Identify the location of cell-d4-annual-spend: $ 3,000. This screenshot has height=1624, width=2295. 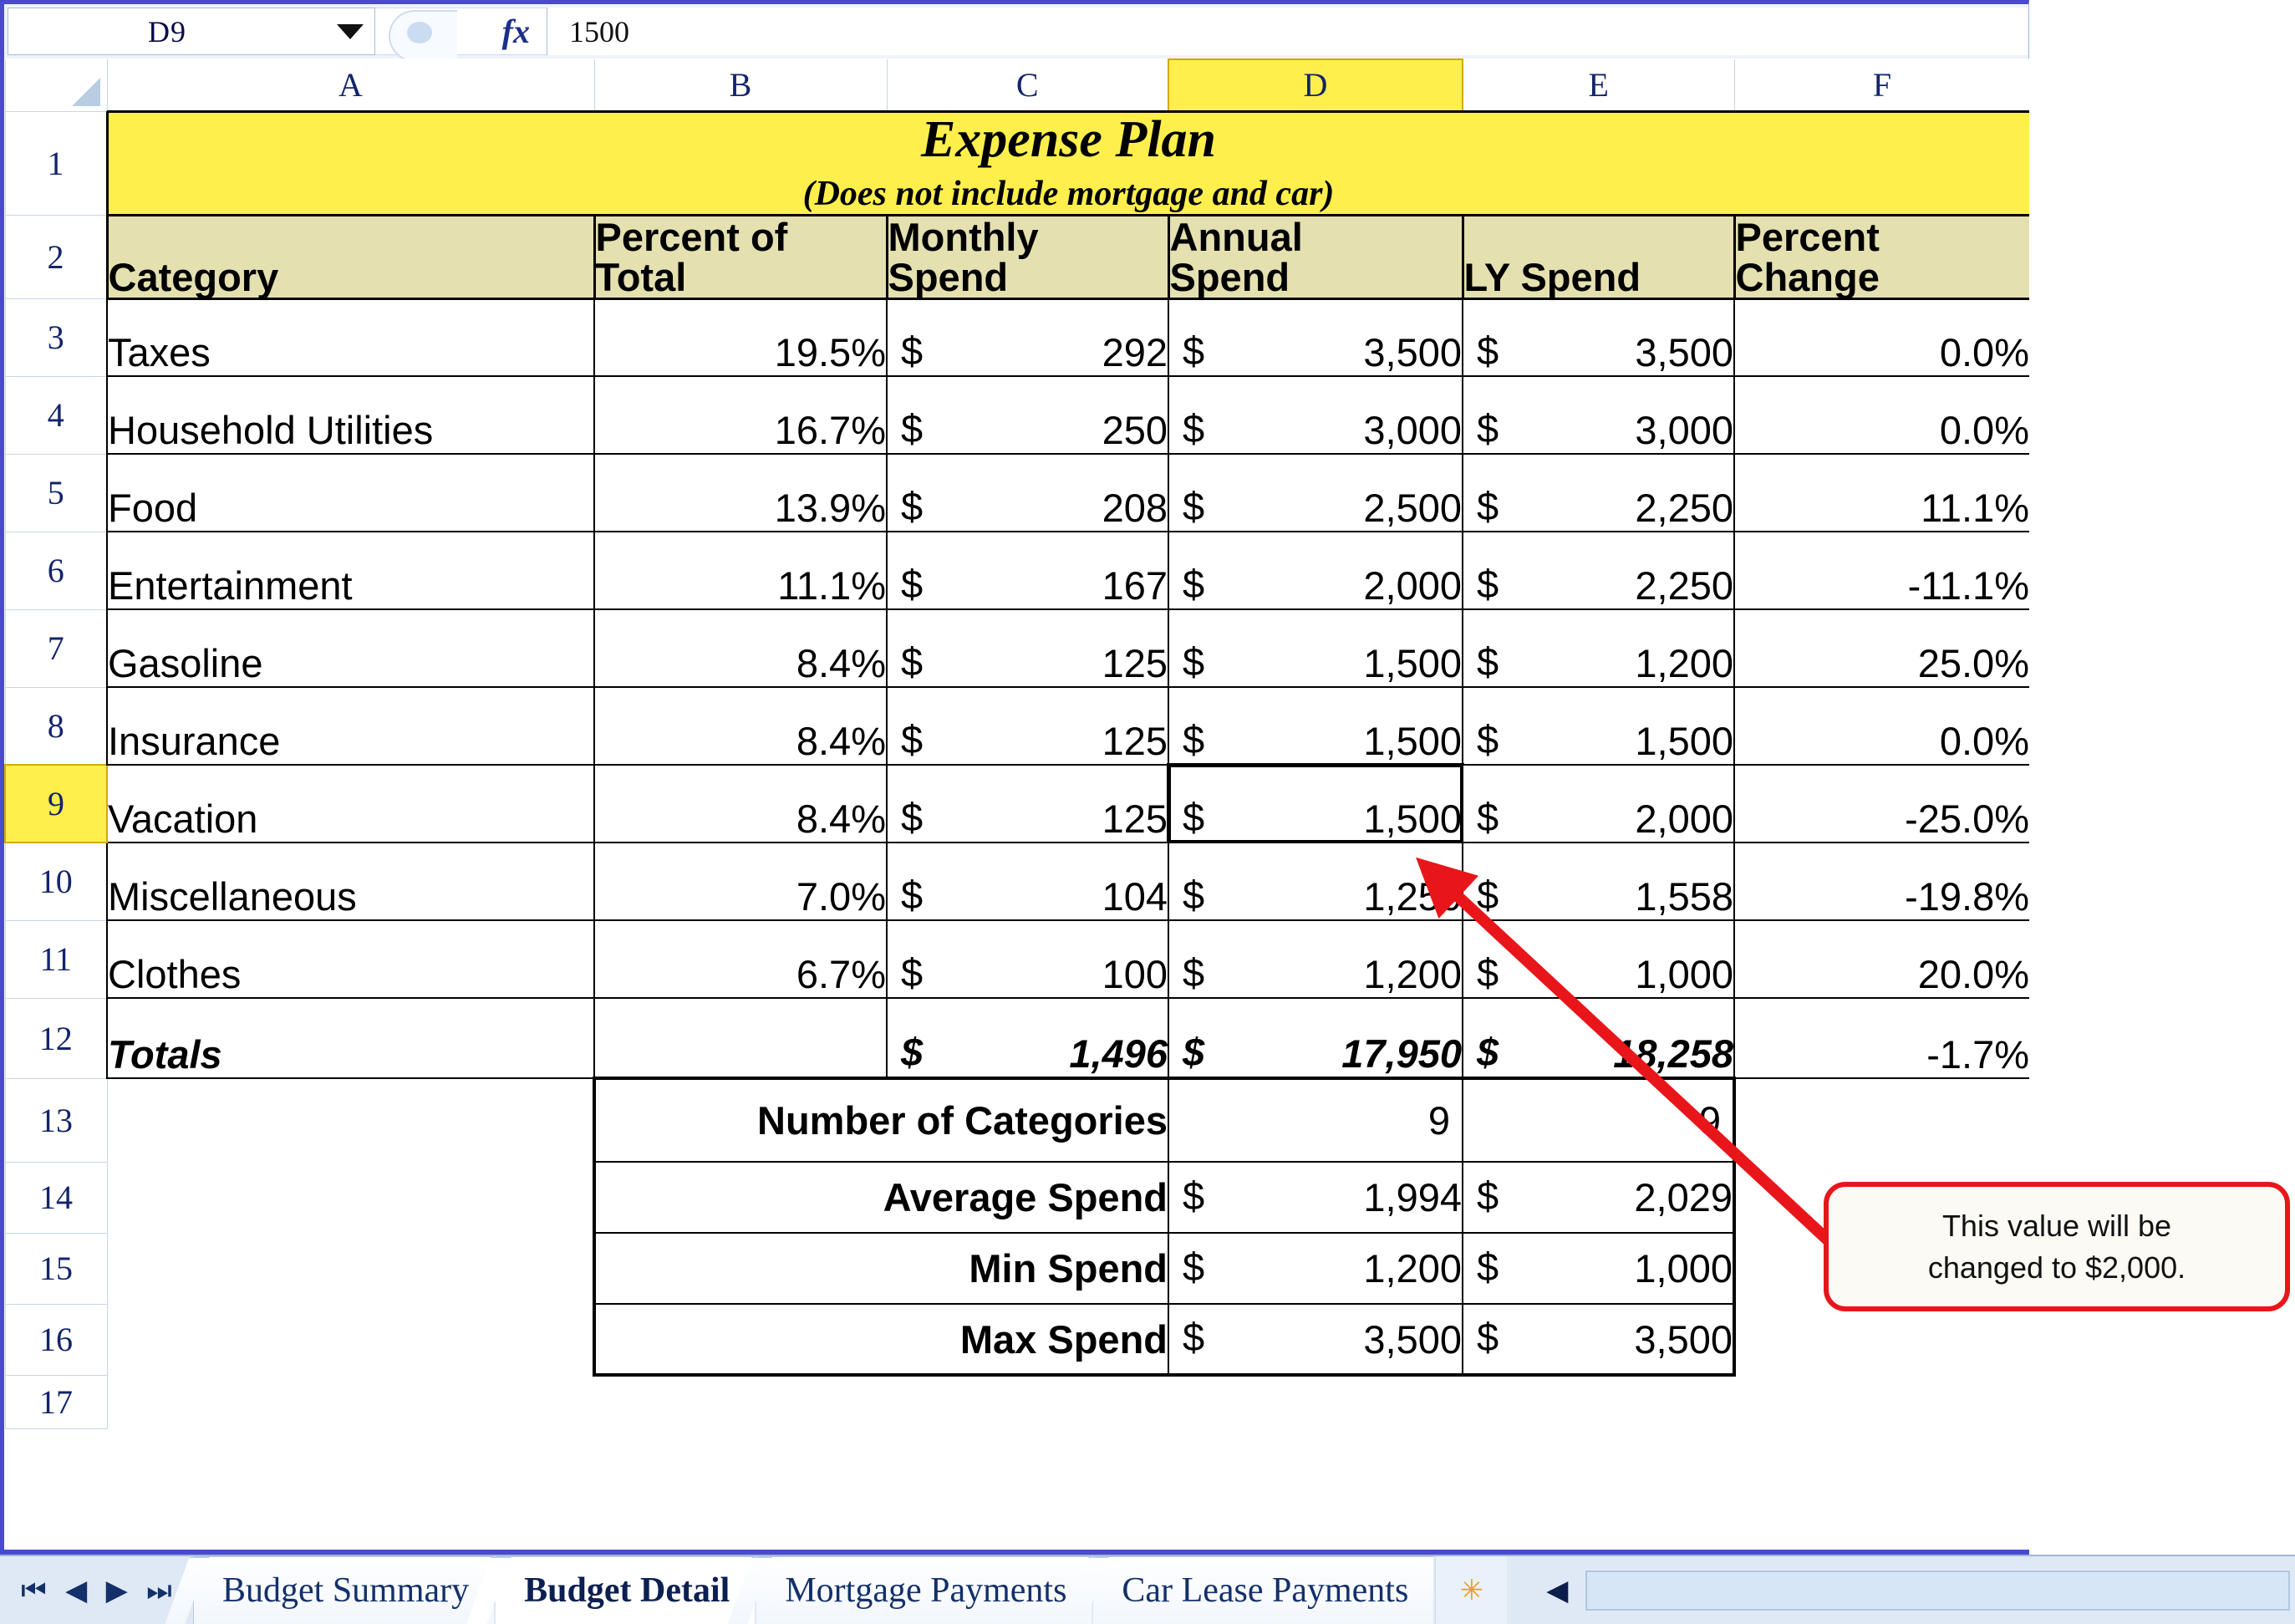
(1315, 415).